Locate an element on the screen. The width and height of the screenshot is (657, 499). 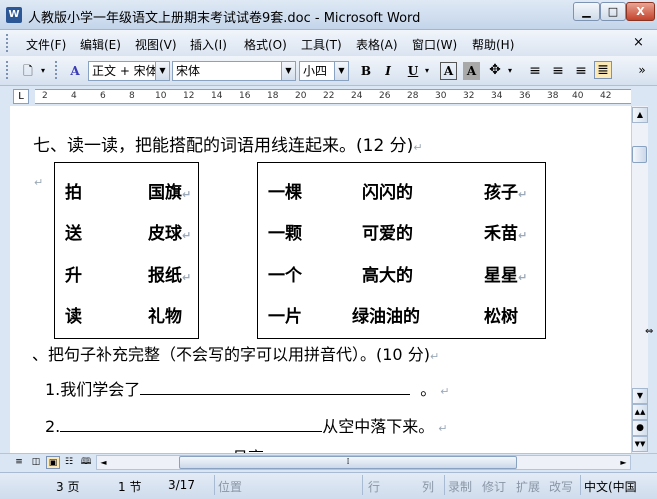
underline-button: U is located at coordinates (413, 71).